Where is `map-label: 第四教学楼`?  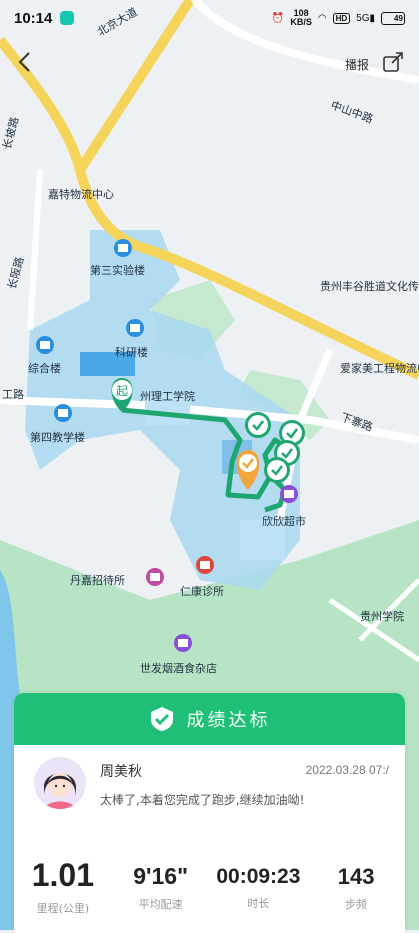
map-label: 第四教学楼 is located at coordinates (57, 437).